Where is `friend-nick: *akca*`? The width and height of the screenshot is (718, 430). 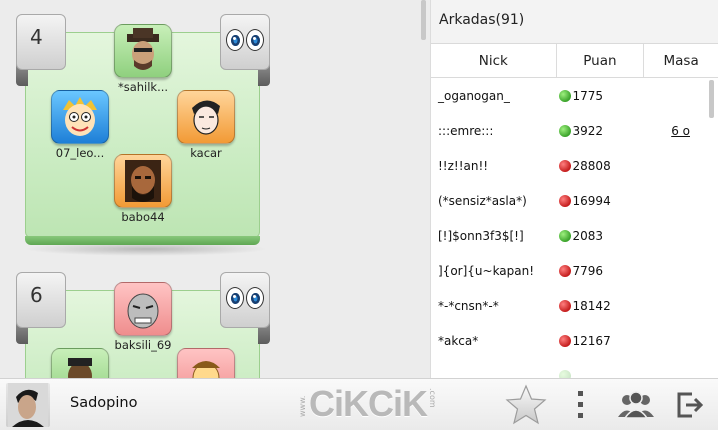
friend-nick: *akca* is located at coordinates (458, 340).